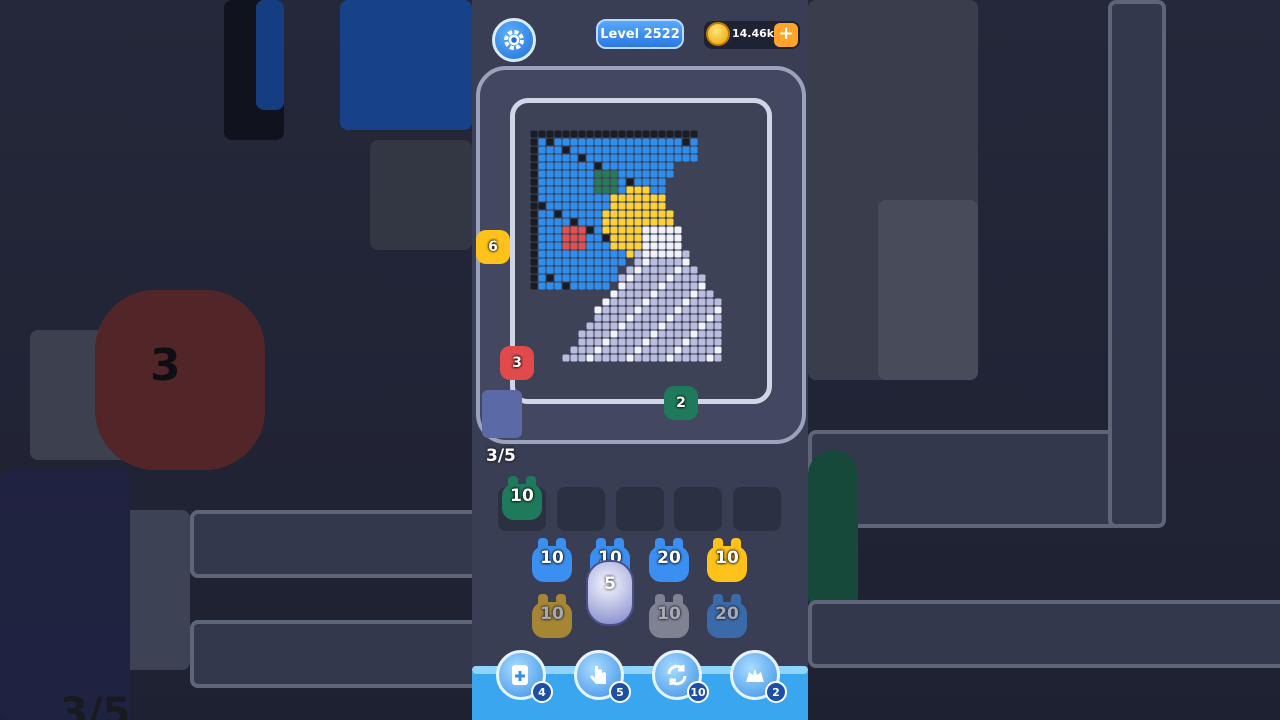 The width and height of the screenshot is (1280, 720). Describe the element at coordinates (602, 676) in the screenshot. I see `booster-hand: 5` at that location.